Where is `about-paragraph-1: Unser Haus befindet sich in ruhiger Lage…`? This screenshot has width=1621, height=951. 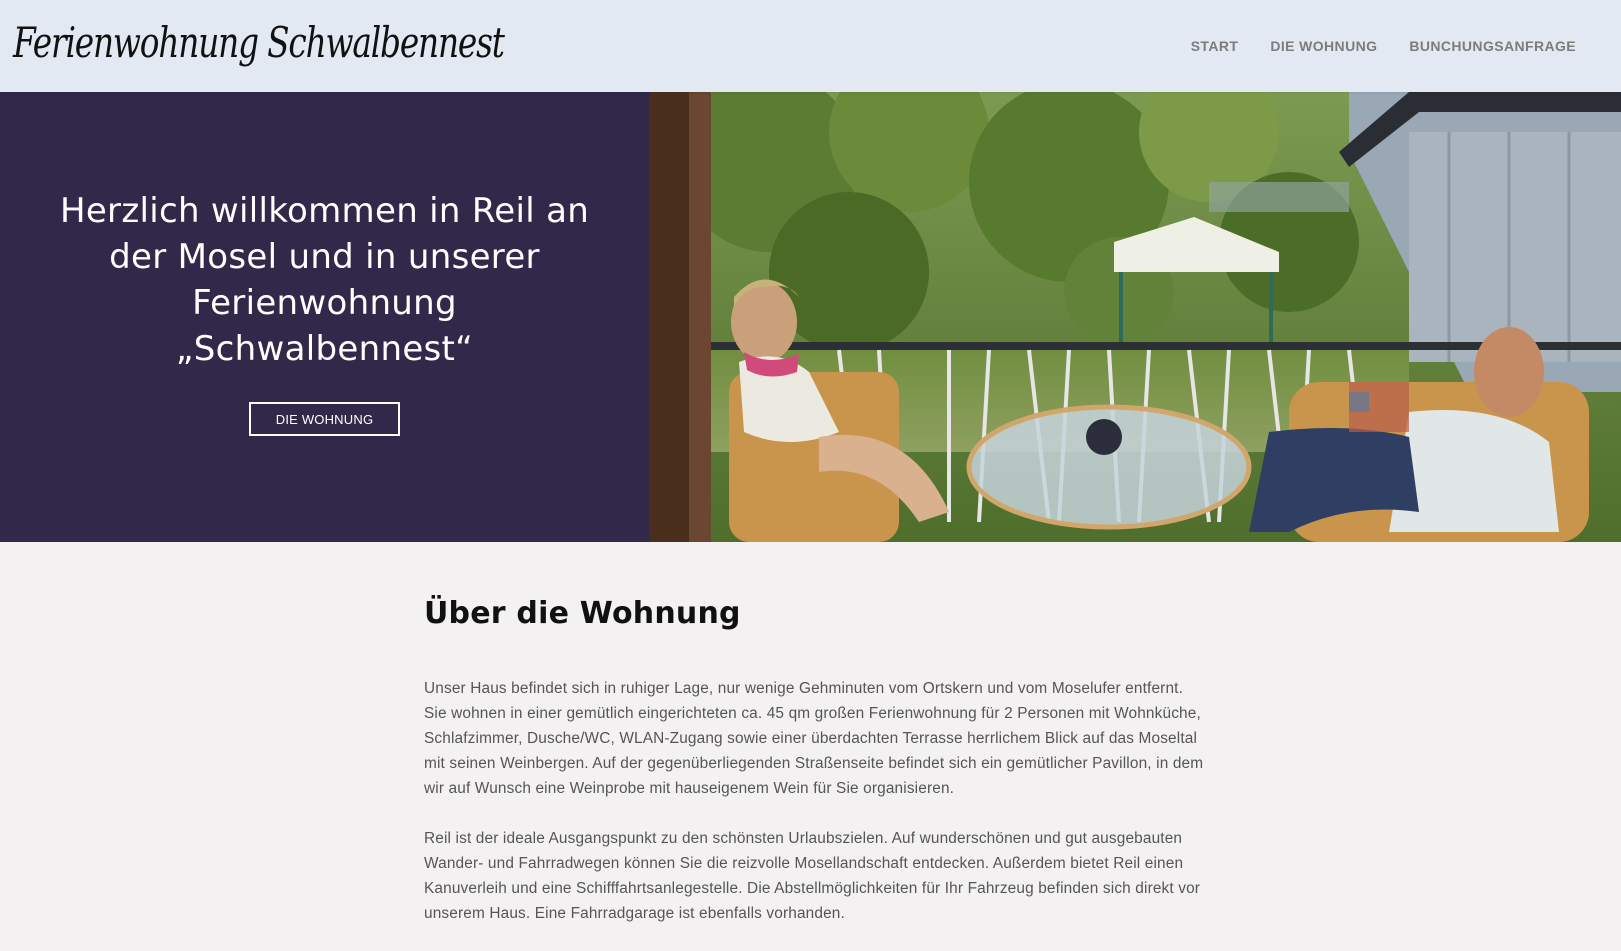
about-paragraph-1: Unser Haus befindet sich in ruhiger Lage… is located at coordinates (814, 738).